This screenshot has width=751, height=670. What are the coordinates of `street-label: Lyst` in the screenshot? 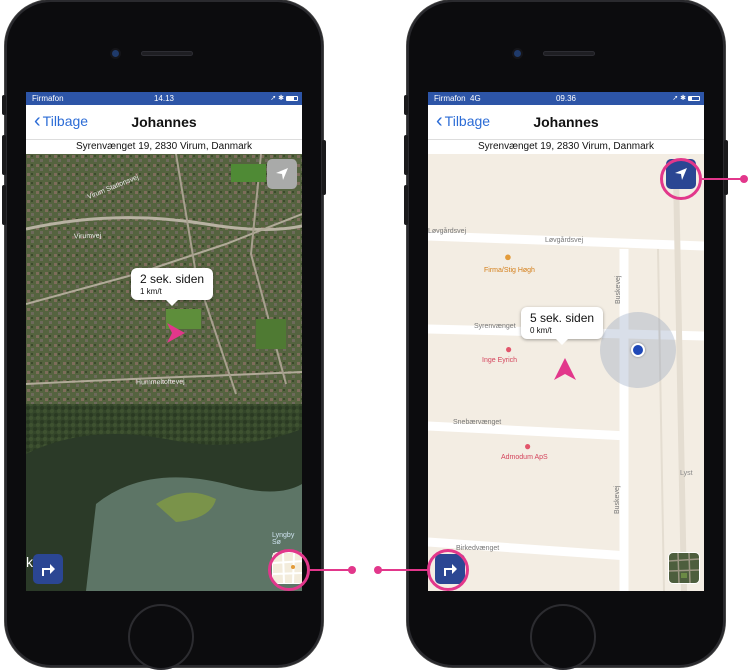 It's located at (686, 473).